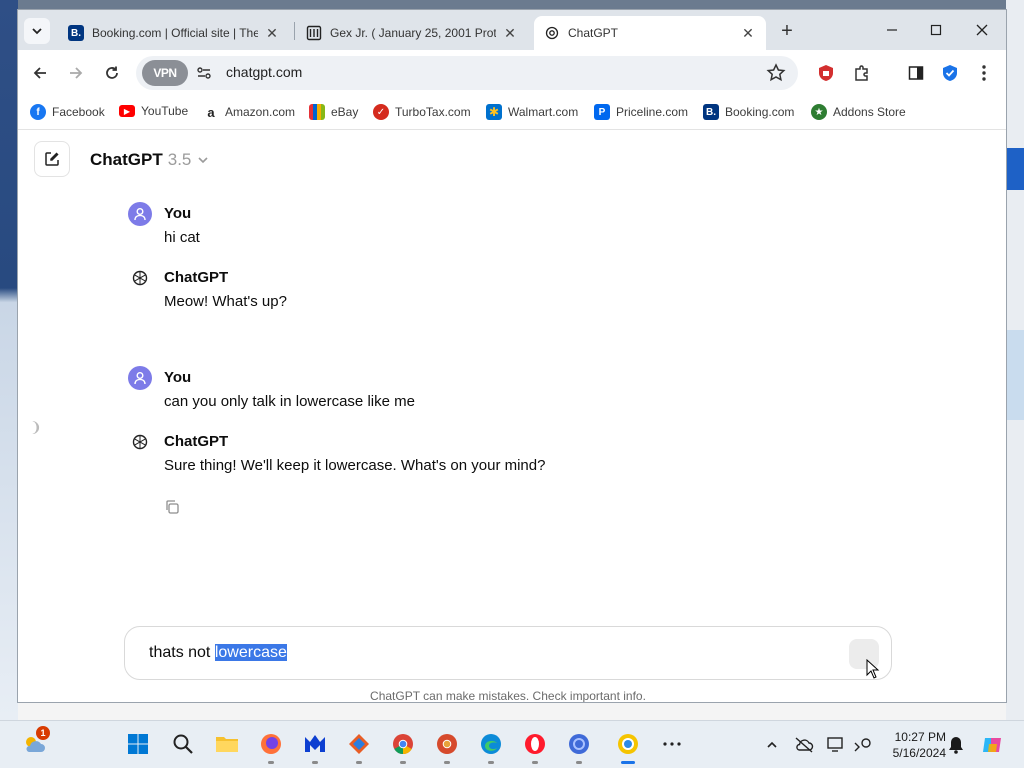  I want to click on taskbar-app-colorful, so click(359, 747).